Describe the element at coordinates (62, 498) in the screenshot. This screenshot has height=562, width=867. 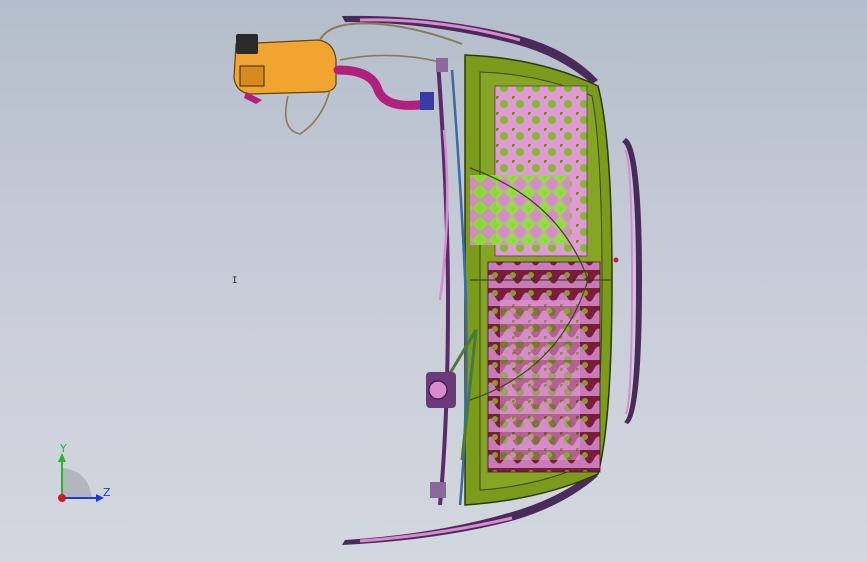
I see `x-axis-origin-icon` at that location.